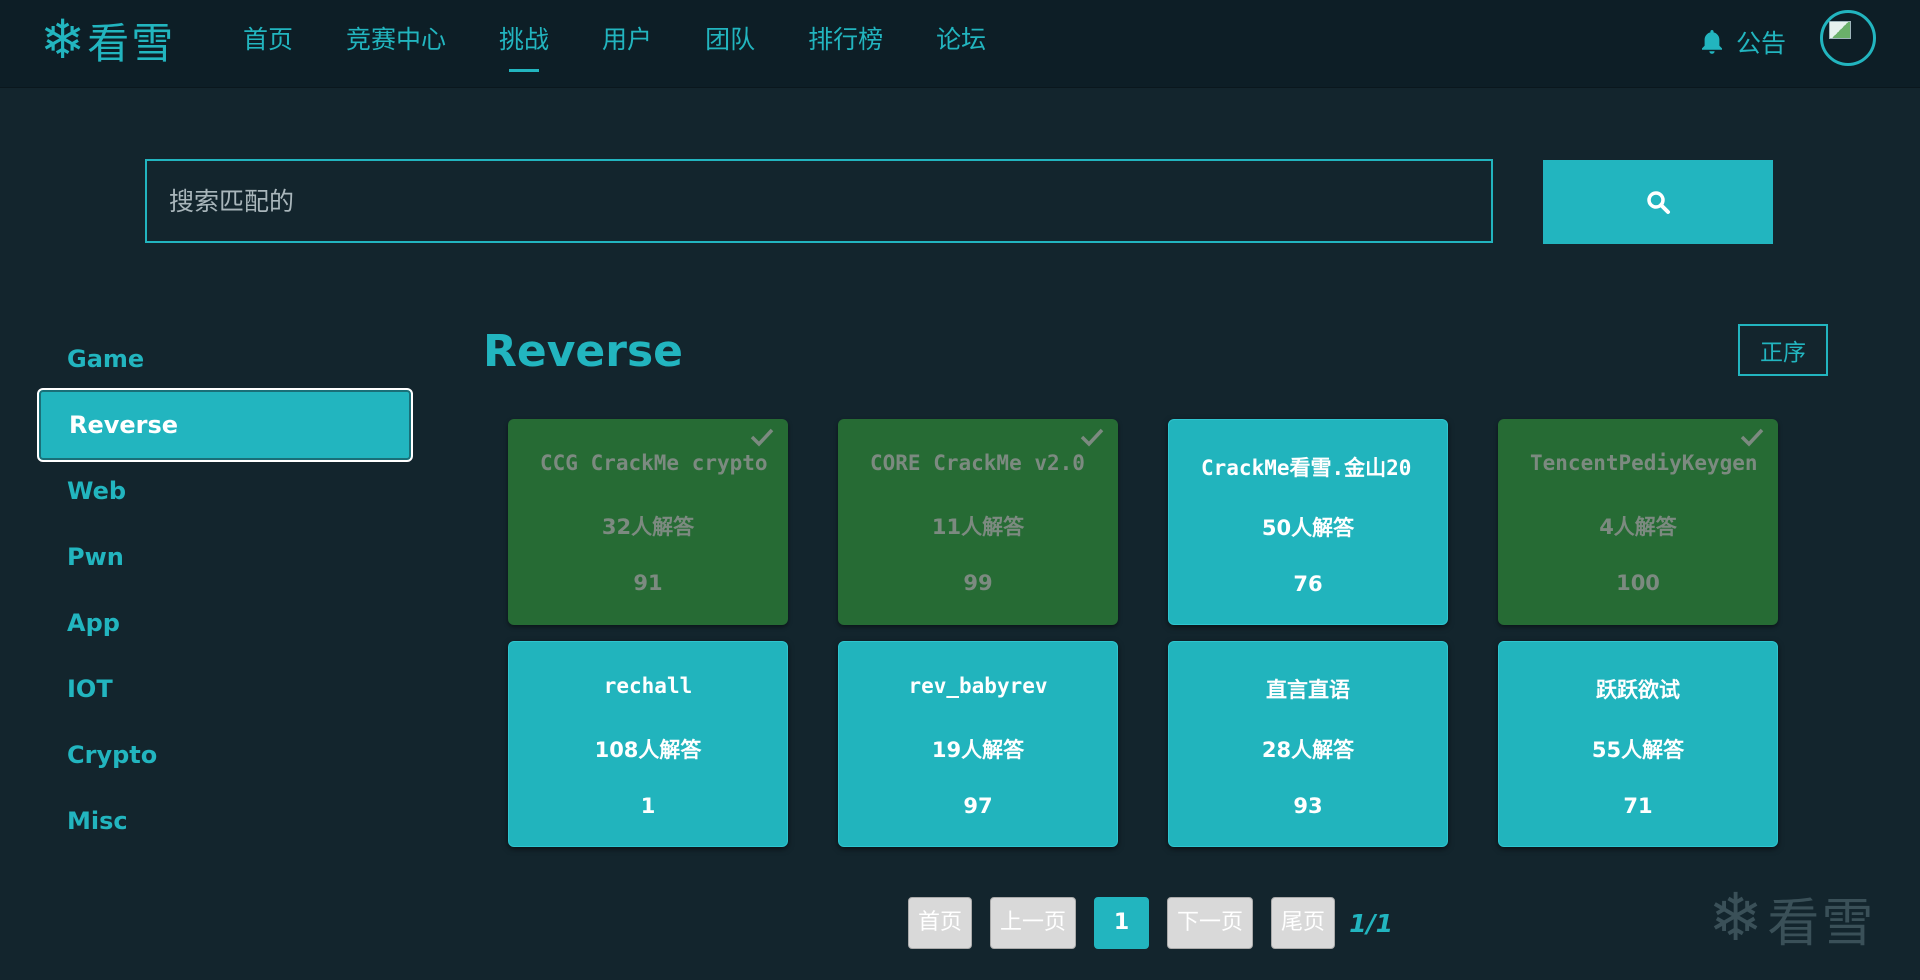  I want to click on category-sidebar: Game Reverse Web Pwn App IOT Crypto Misc, so click(225, 590).